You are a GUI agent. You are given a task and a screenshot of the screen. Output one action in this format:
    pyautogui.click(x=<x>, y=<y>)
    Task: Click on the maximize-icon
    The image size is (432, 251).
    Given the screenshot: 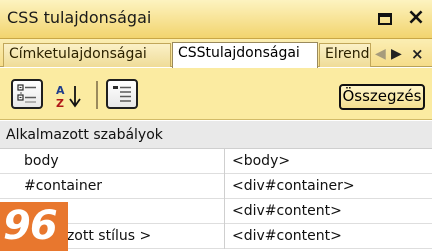 What is the action you would take?
    pyautogui.click(x=385, y=19)
    